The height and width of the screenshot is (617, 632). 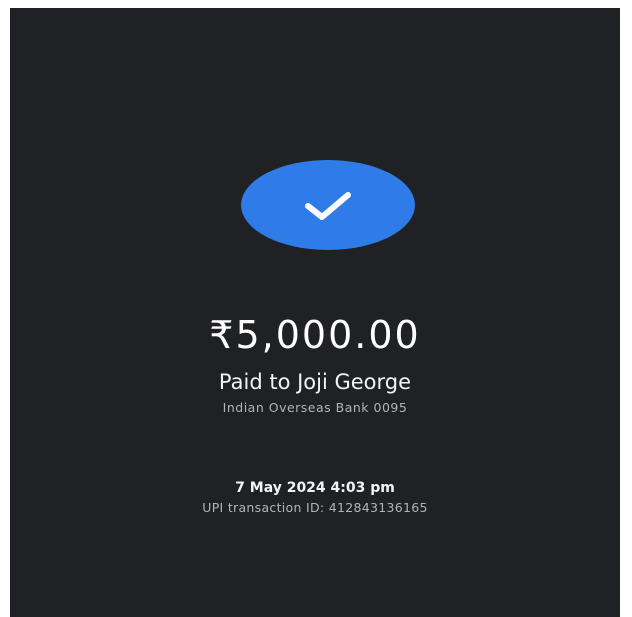 I want to click on payee-bank: Indian Overseas Bank 0095, so click(x=315, y=407).